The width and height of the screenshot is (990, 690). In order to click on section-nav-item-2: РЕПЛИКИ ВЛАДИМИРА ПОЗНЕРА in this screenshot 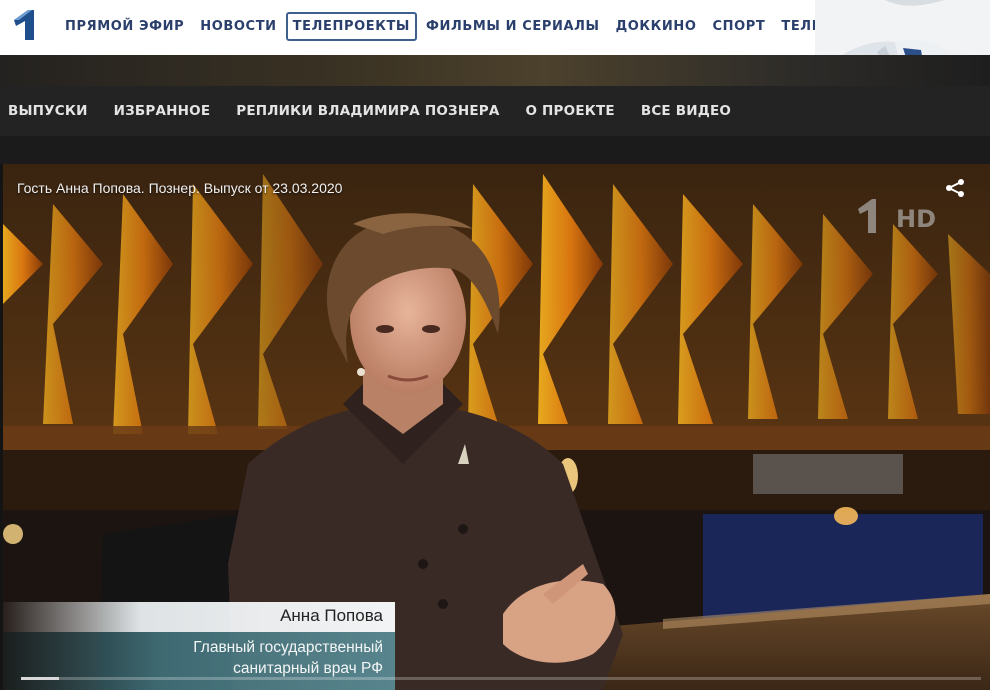, I will do `click(367, 111)`.